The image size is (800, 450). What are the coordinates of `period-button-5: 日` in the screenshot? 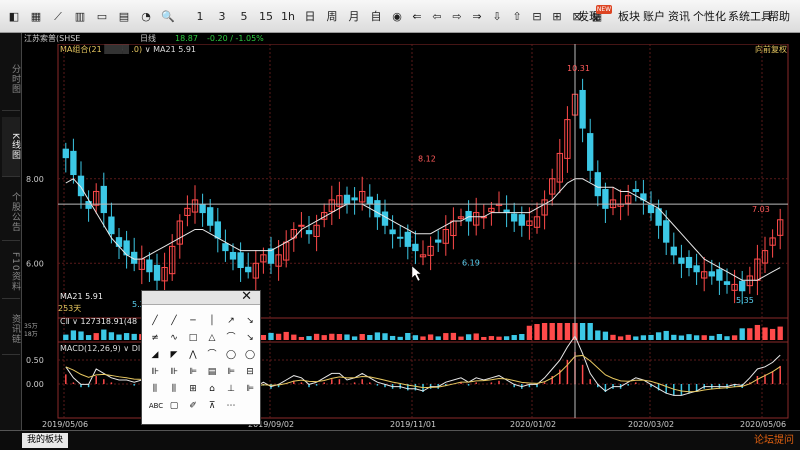 It's located at (310, 17).